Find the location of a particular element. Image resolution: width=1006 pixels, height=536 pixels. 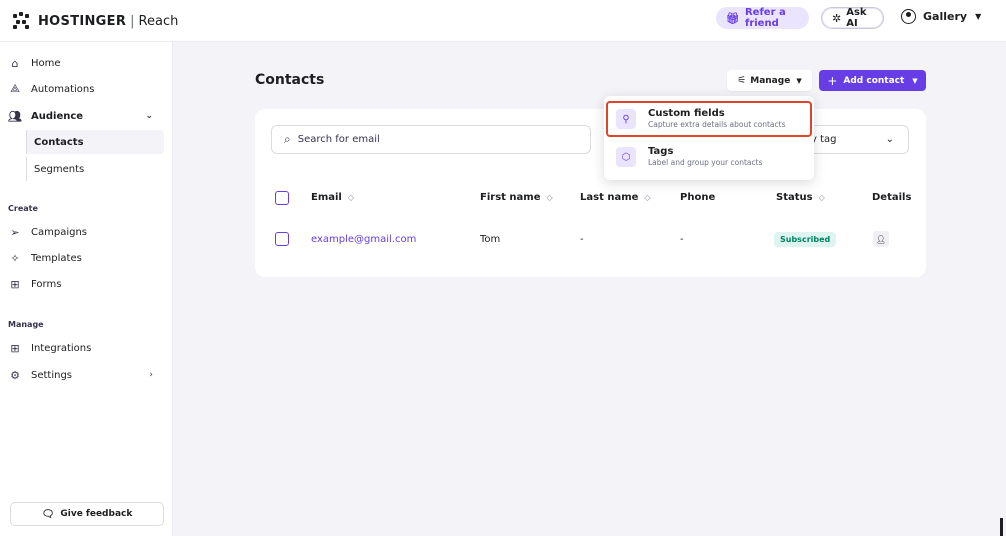

contact-email-link: example@gmail.com is located at coordinates (363, 239).